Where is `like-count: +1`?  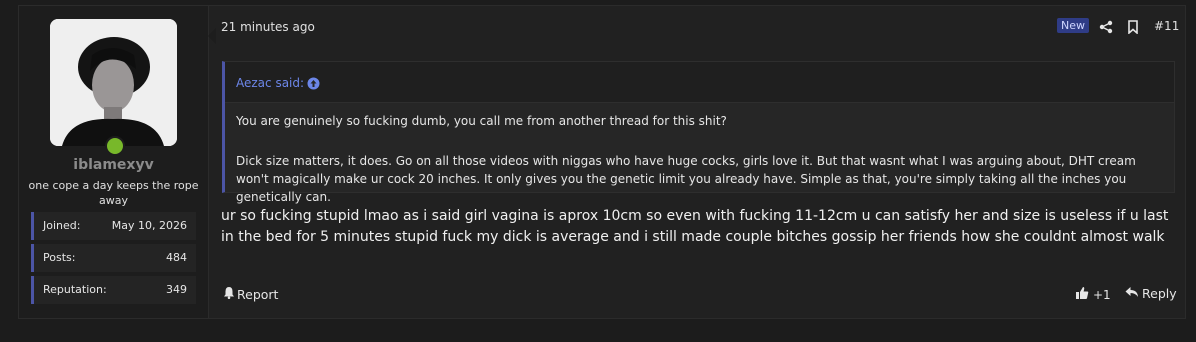 like-count: +1 is located at coordinates (1102, 294).